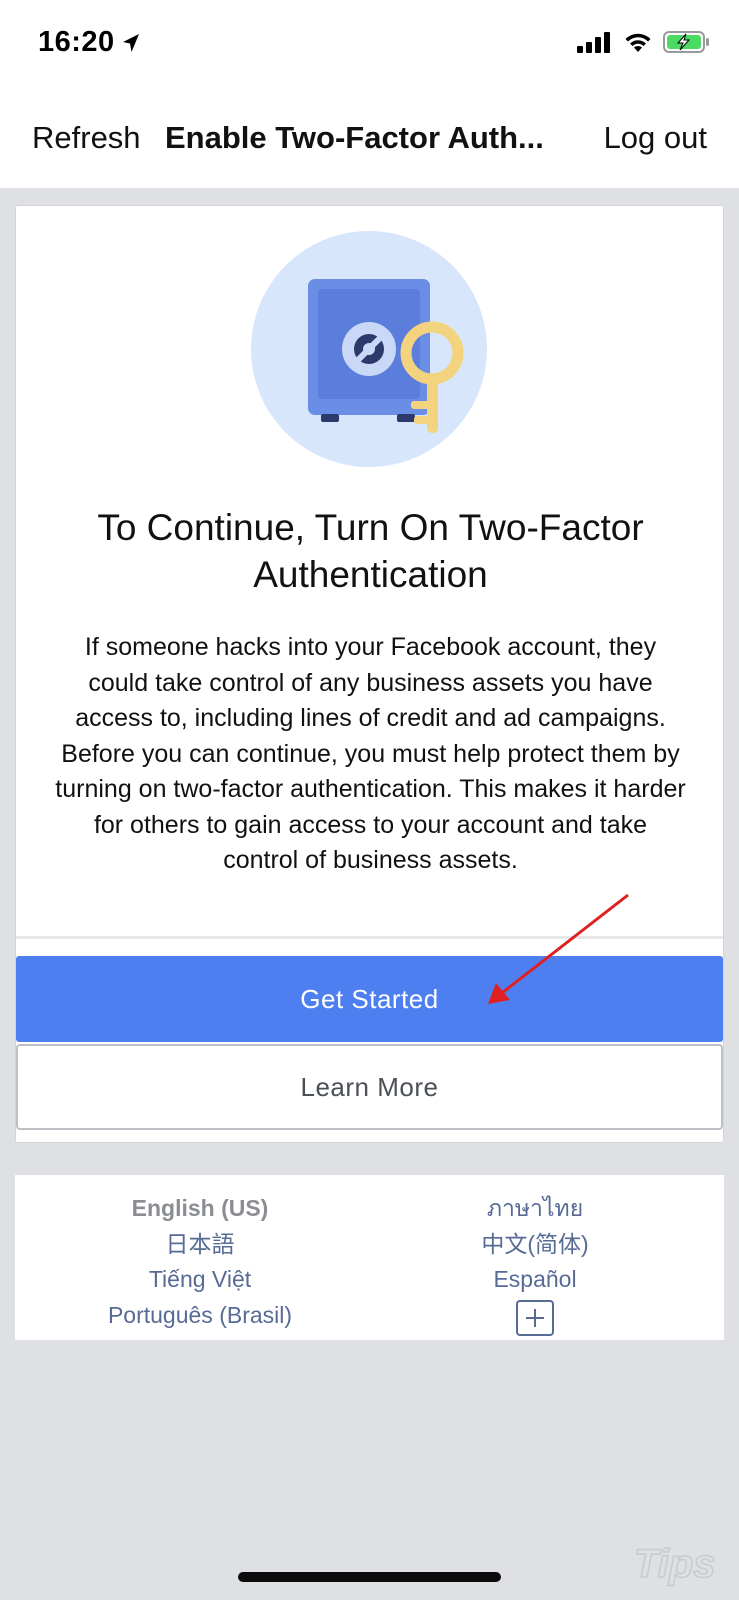  I want to click on navigation-arrow-icon, so click(130, 42).